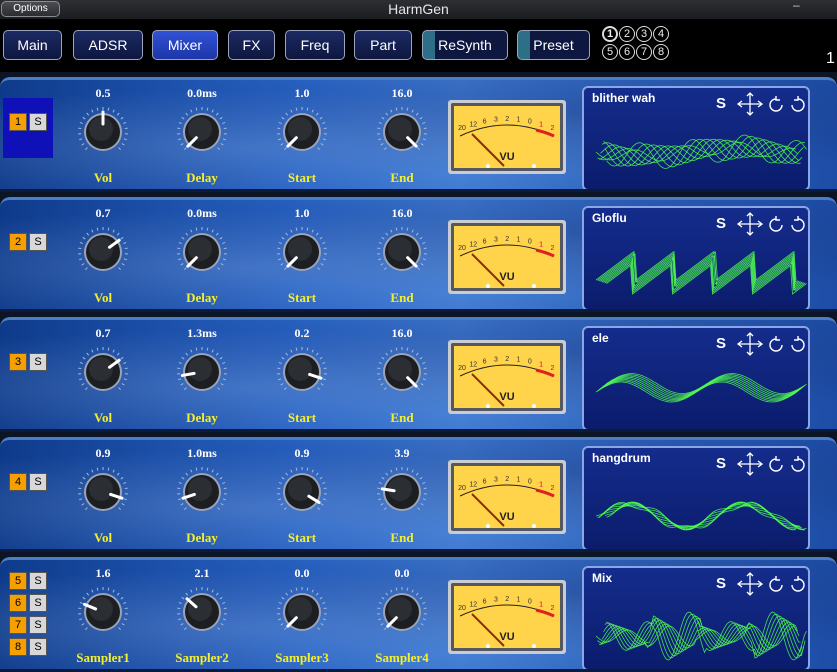 This screenshot has height=672, width=837. I want to click on preset-slot-8: 8, so click(661, 52).